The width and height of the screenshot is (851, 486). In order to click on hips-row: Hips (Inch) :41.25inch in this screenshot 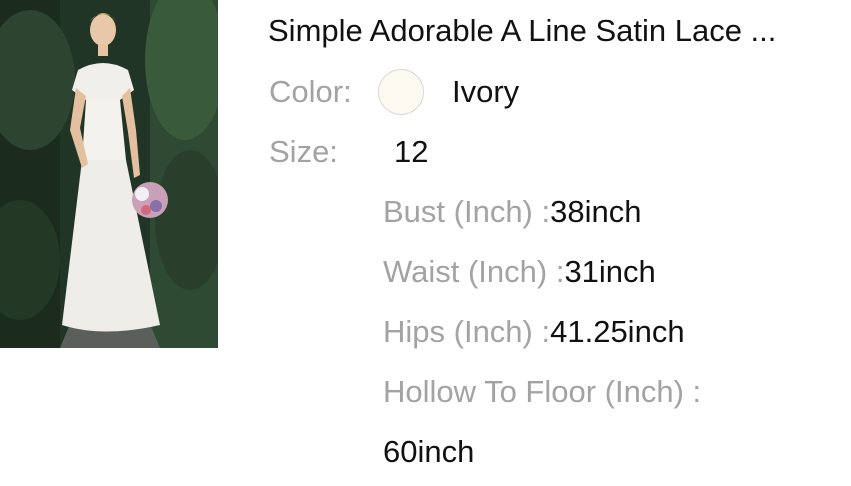, I will do `click(534, 332)`.